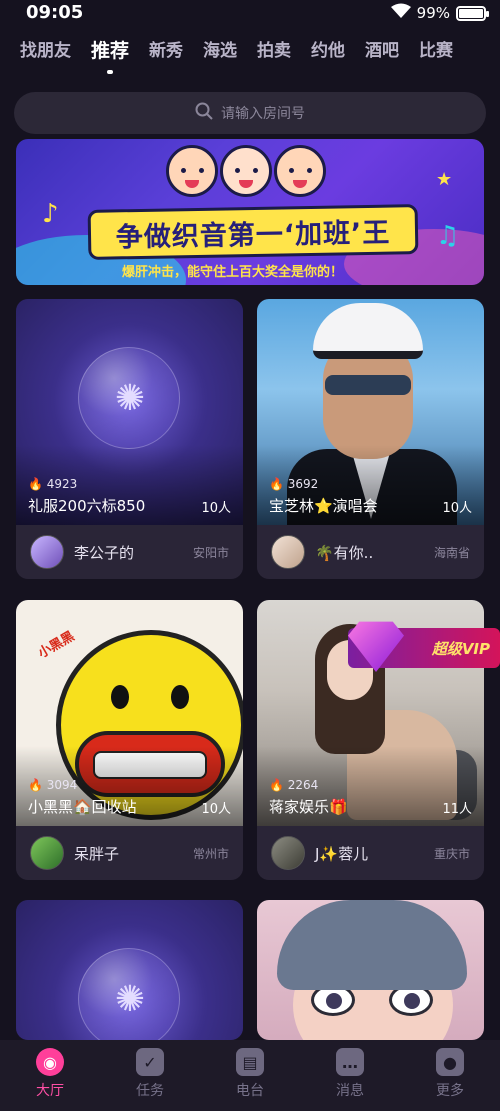 The image size is (500, 1111). I want to click on tab-recommended: 推荐, so click(110, 52).